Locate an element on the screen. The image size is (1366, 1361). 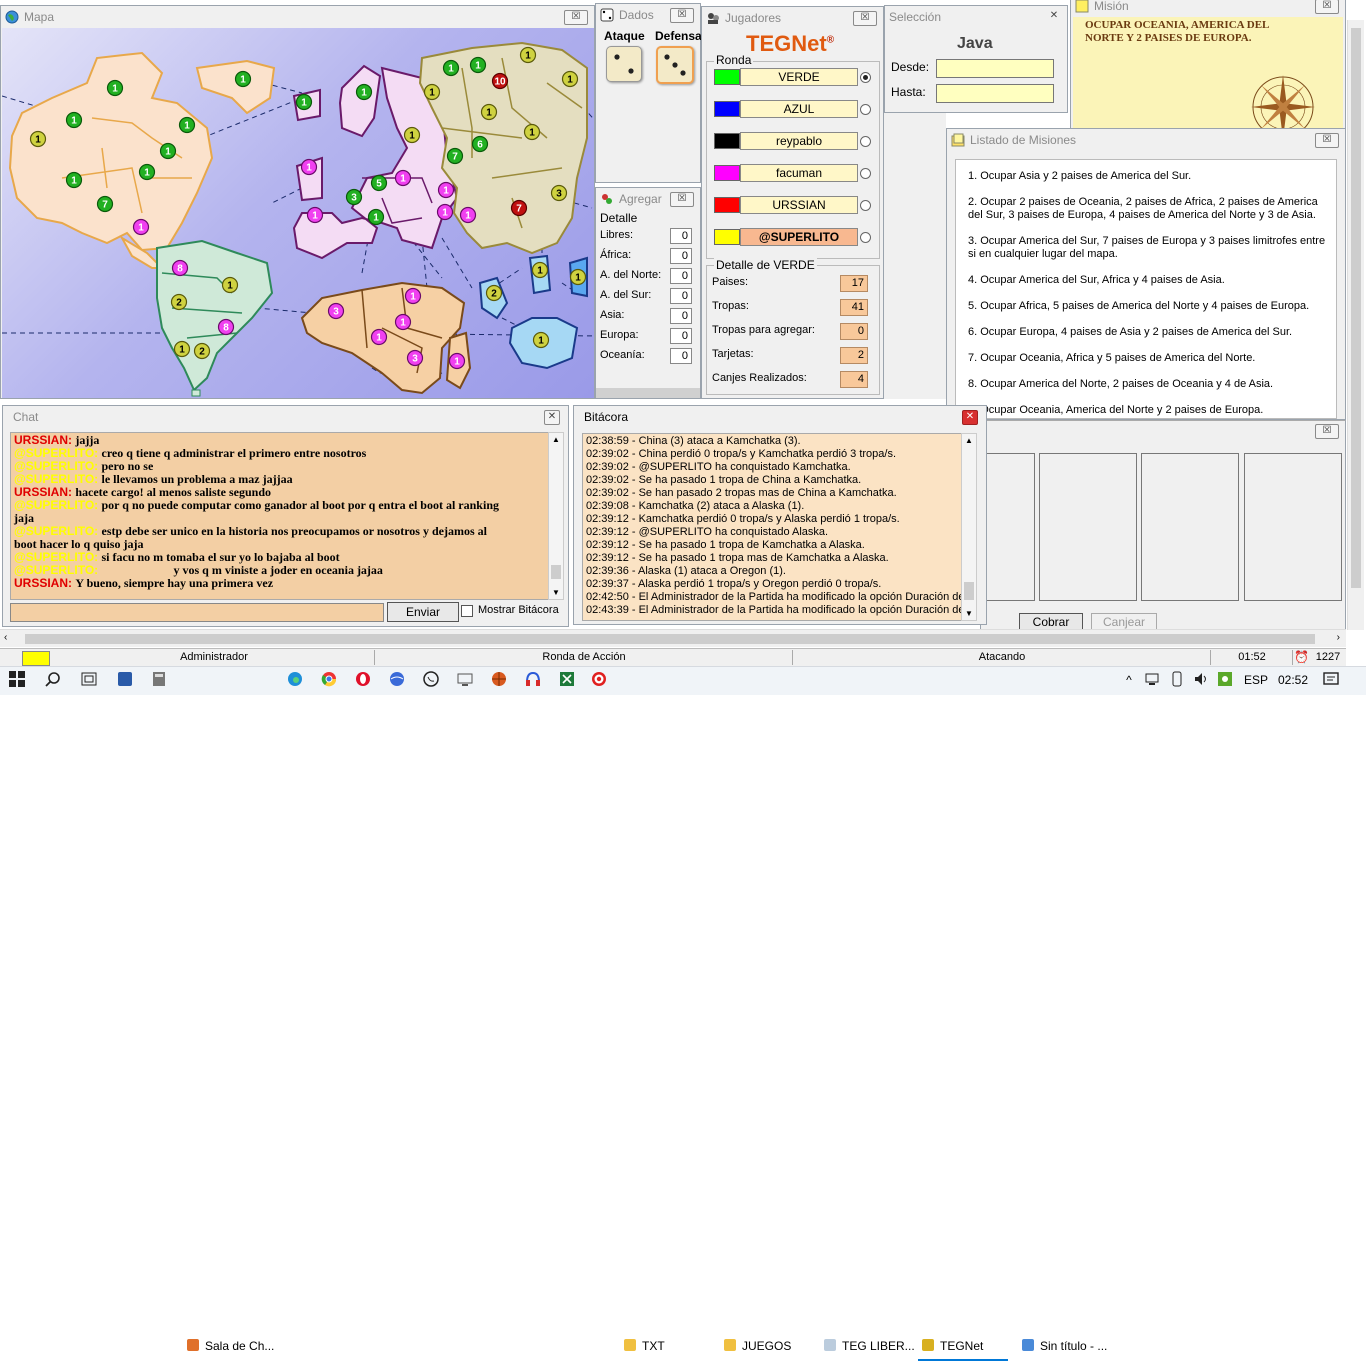
earth-icon is located at coordinates (397, 680).